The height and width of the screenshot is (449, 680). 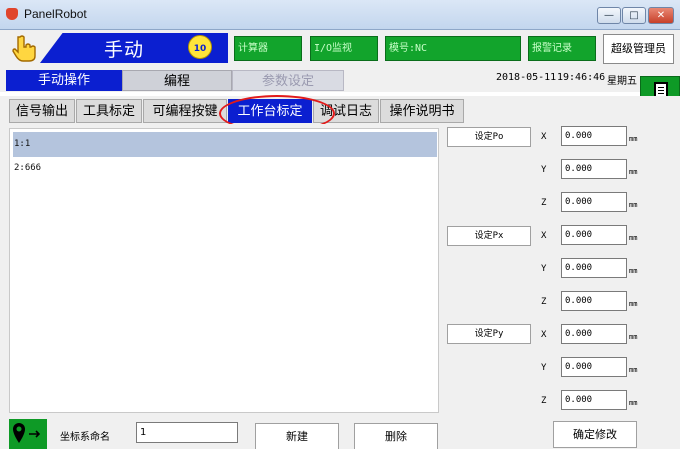 I want to click on po-y-input: 0.000, so click(x=594, y=169).